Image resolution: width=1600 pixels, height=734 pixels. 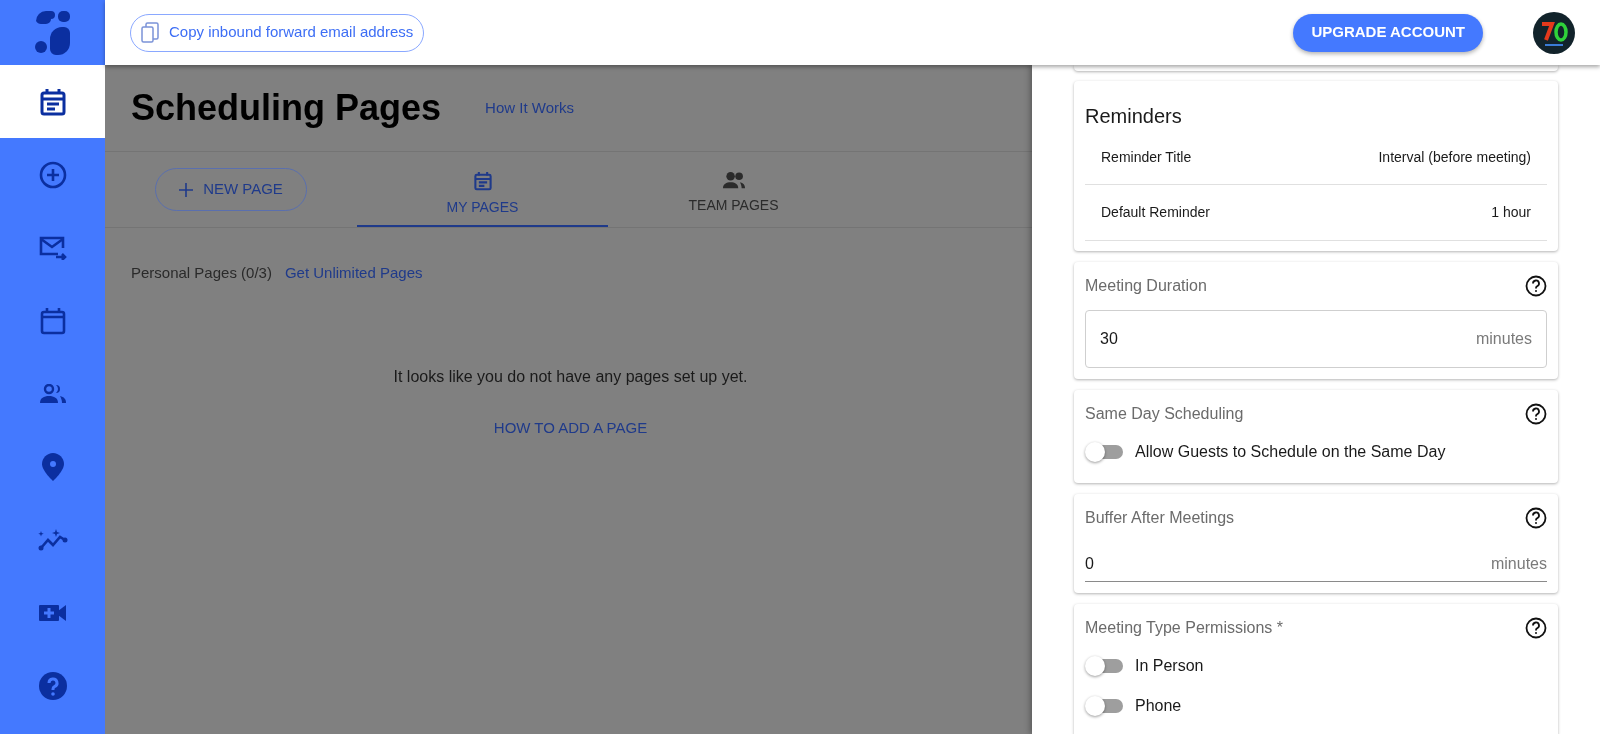 What do you see at coordinates (1454, 157) in the screenshot?
I see `column-header: Interval (before meeting)` at bounding box center [1454, 157].